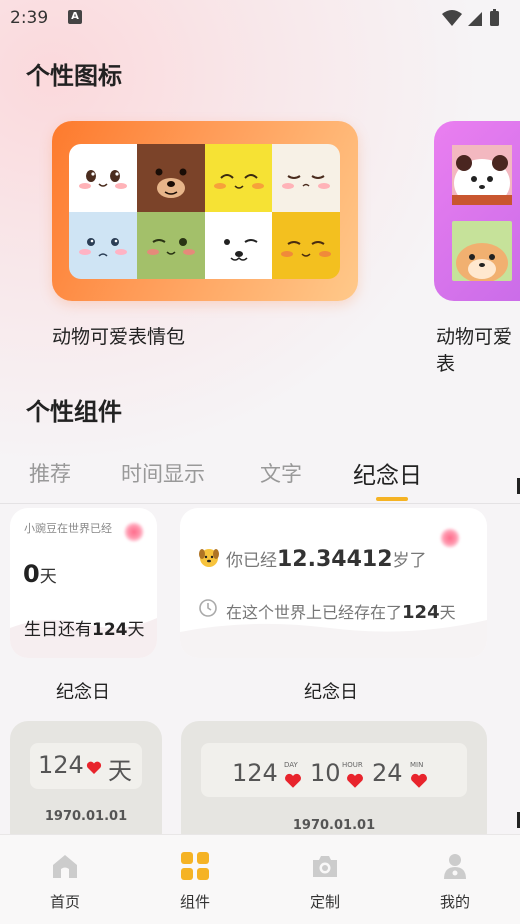  What do you see at coordinates (163, 473) in the screenshot?
I see `tab-time-display: 时间显示` at bounding box center [163, 473].